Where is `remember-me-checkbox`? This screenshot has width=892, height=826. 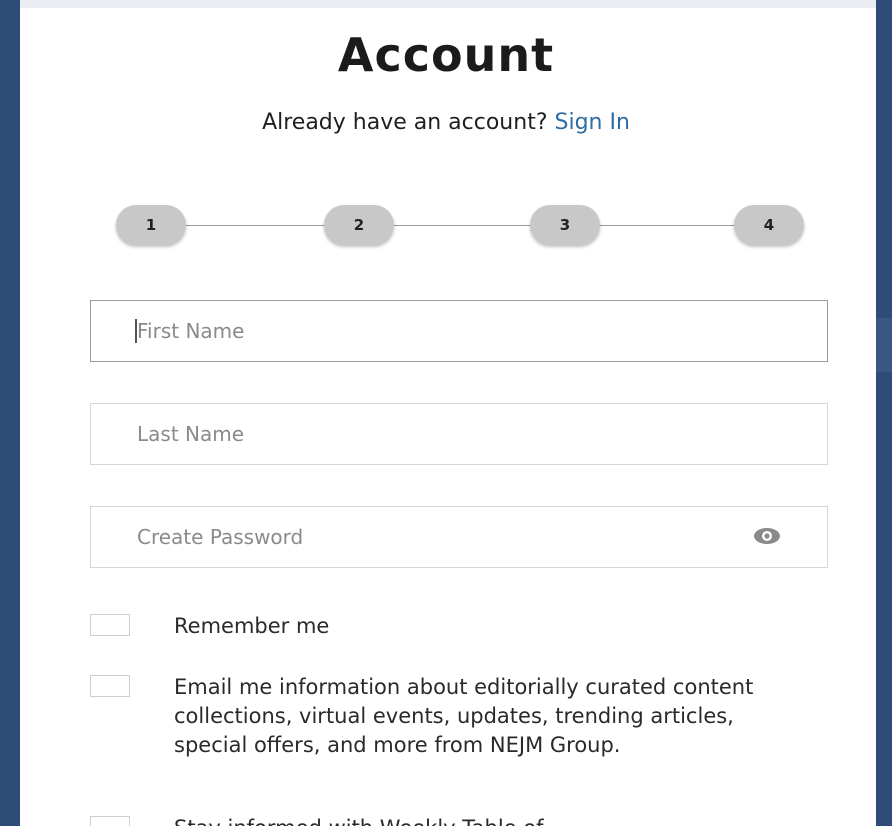
remember-me-checkbox is located at coordinates (110, 625).